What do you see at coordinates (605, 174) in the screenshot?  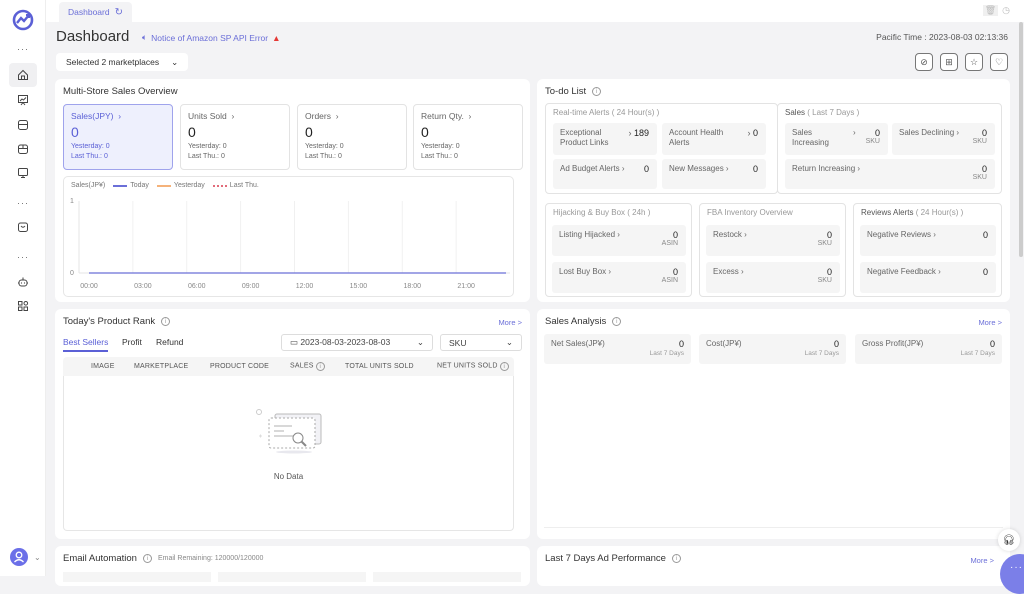 I see `tile-ad-budget: Ad Budget Alerts › 0` at bounding box center [605, 174].